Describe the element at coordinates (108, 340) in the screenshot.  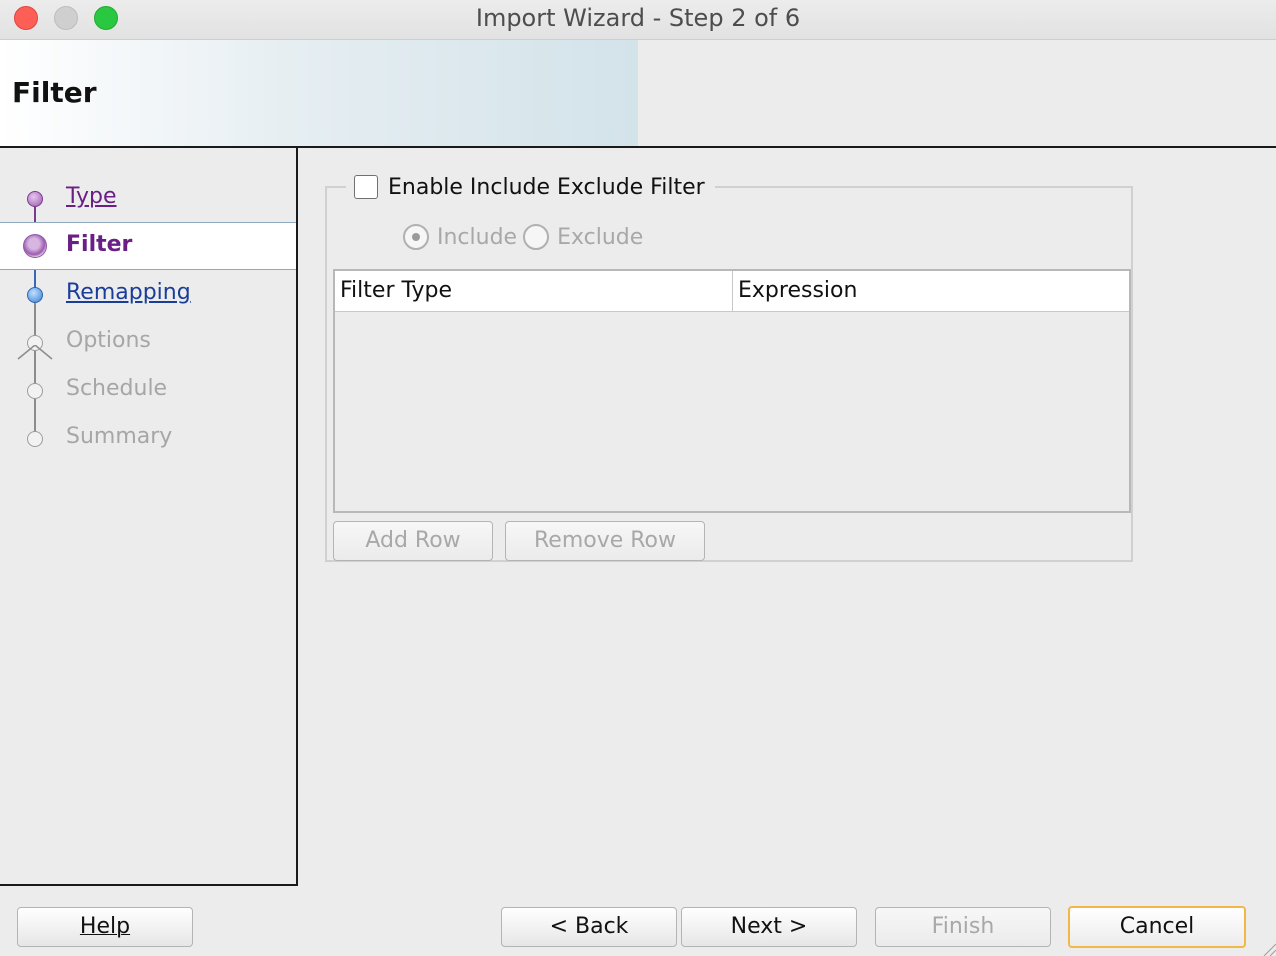
I see `nav-item-label: Options` at that location.